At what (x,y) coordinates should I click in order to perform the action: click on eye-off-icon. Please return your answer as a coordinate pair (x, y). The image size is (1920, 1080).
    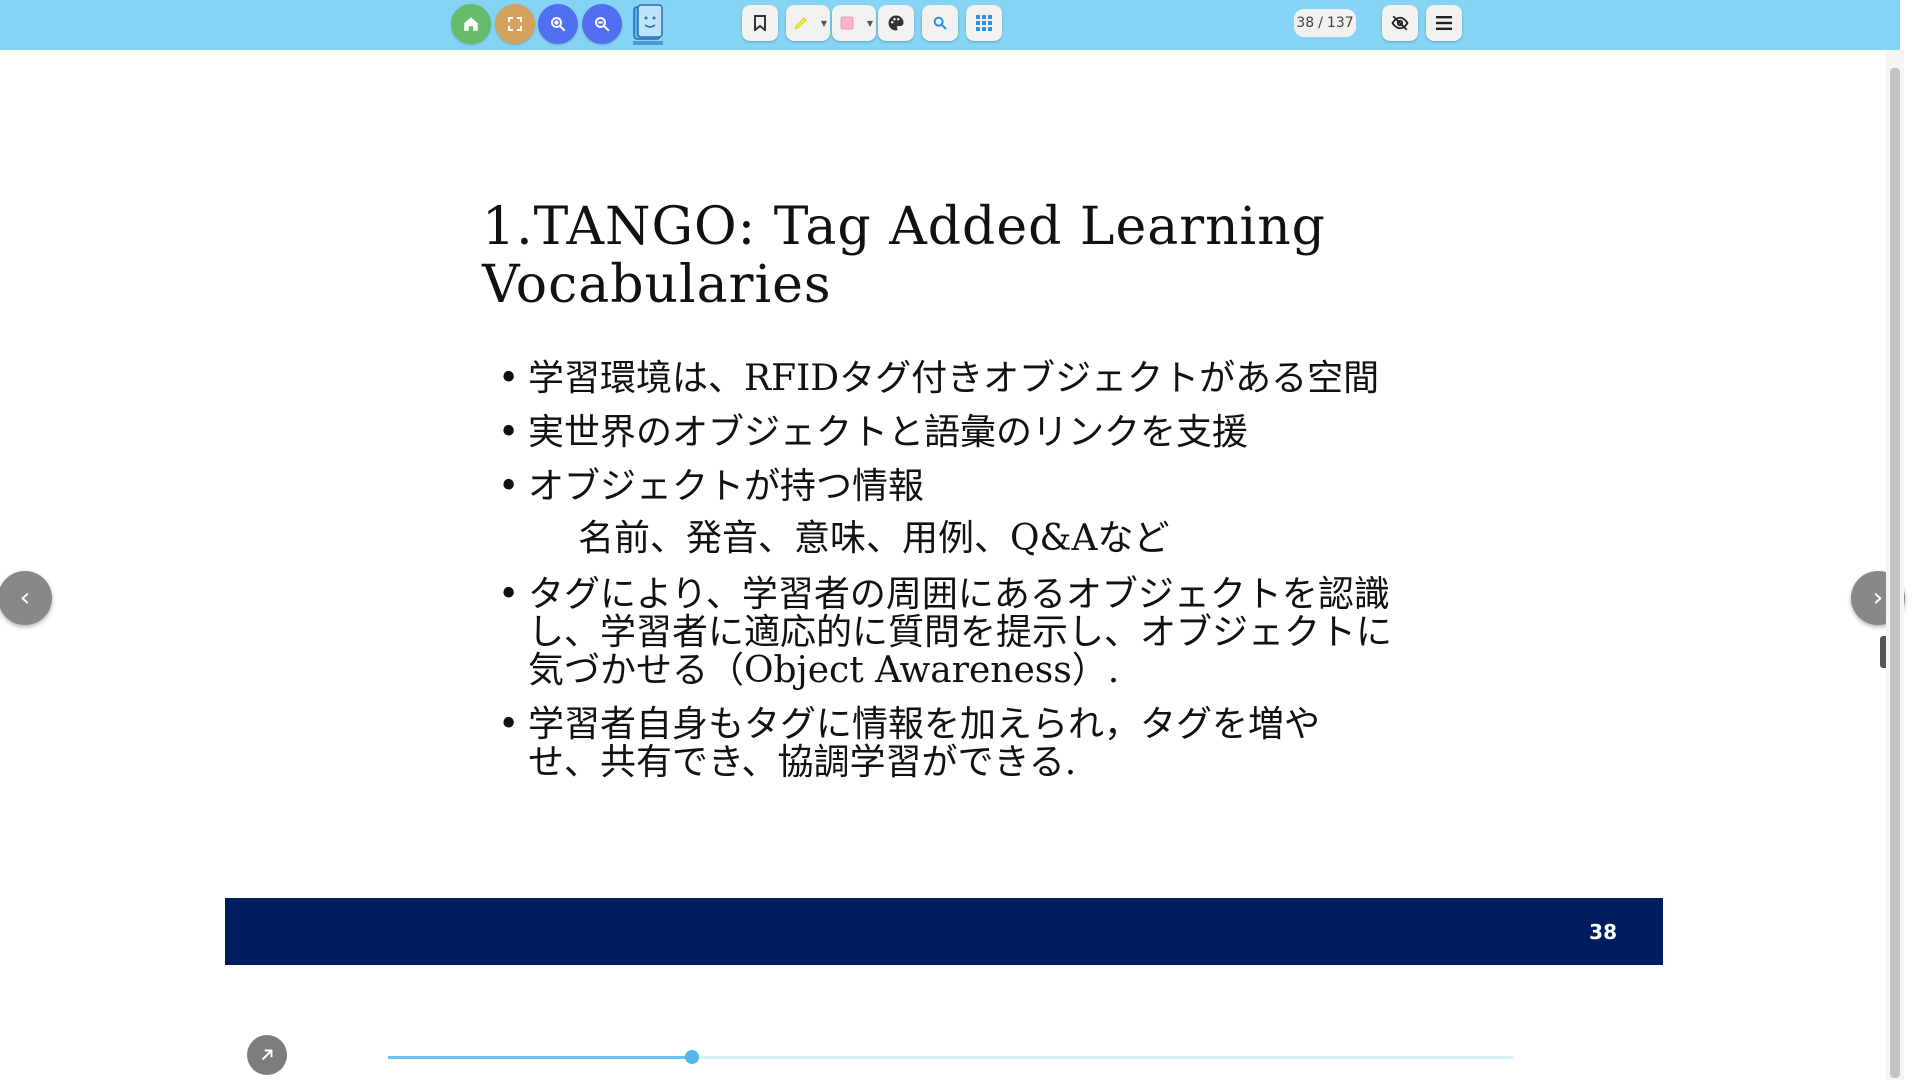
    Looking at the image, I should click on (1400, 23).